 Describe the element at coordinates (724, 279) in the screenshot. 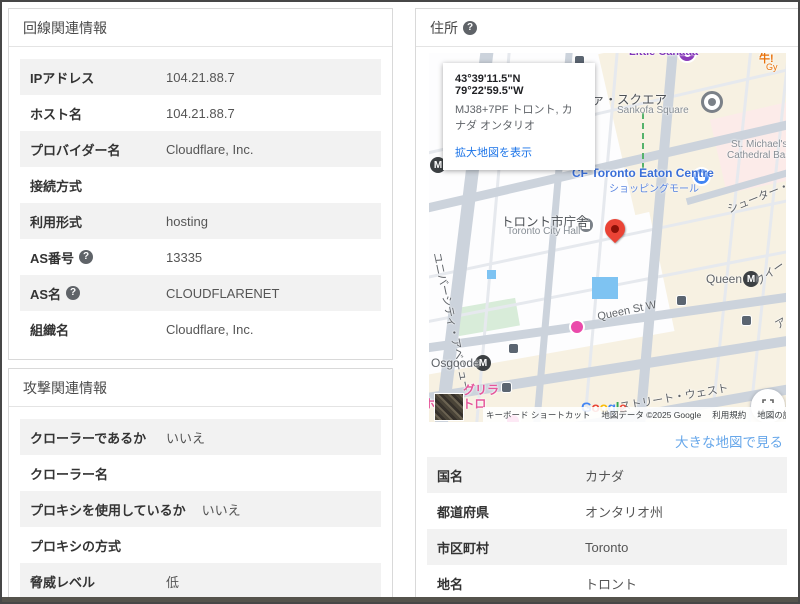

I see `map-label-queen-station: Queen` at that location.